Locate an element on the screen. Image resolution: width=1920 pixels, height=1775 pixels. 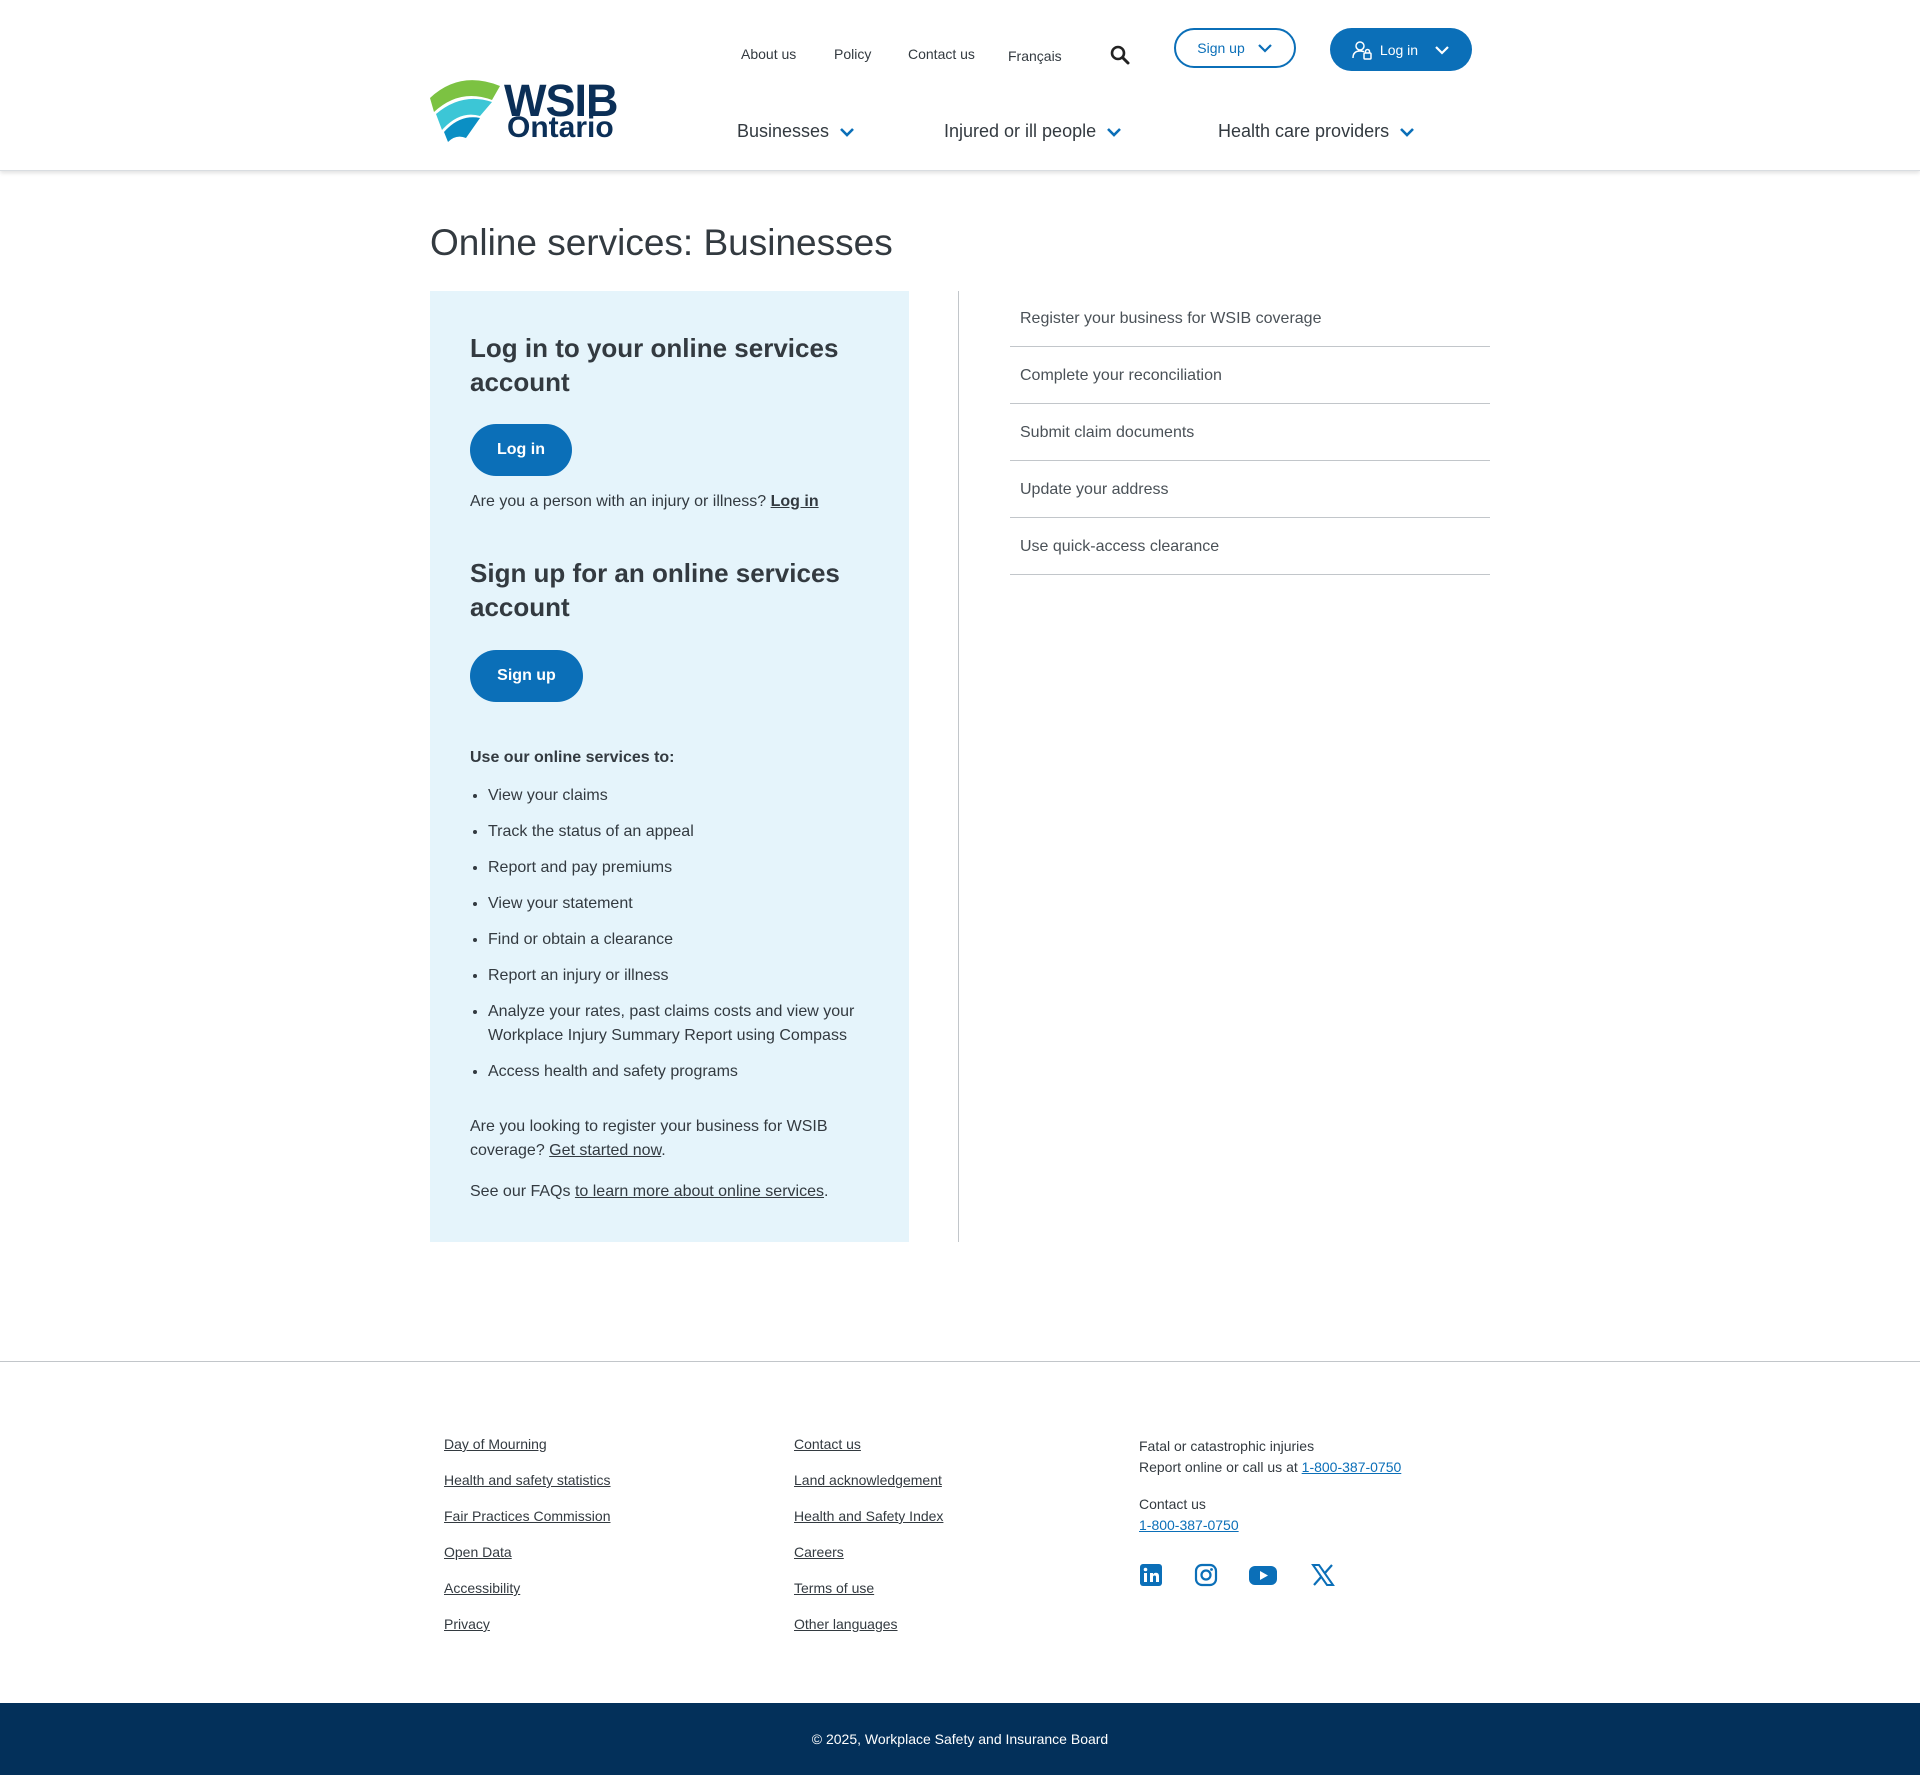
signup-dropdown-button: Sign up is located at coordinates (1235, 48).